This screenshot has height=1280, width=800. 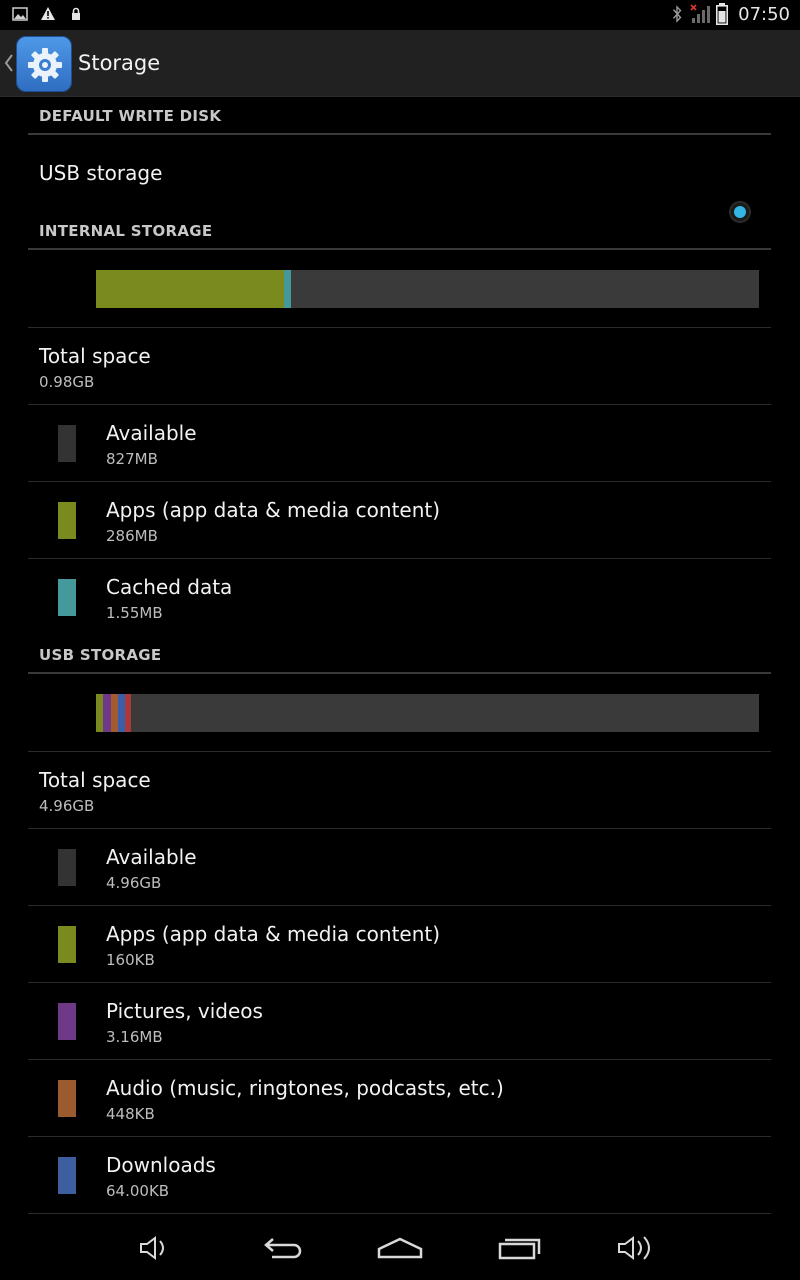 What do you see at coordinates (132, 536) in the screenshot?
I see `storage-item-value: 286MB` at bounding box center [132, 536].